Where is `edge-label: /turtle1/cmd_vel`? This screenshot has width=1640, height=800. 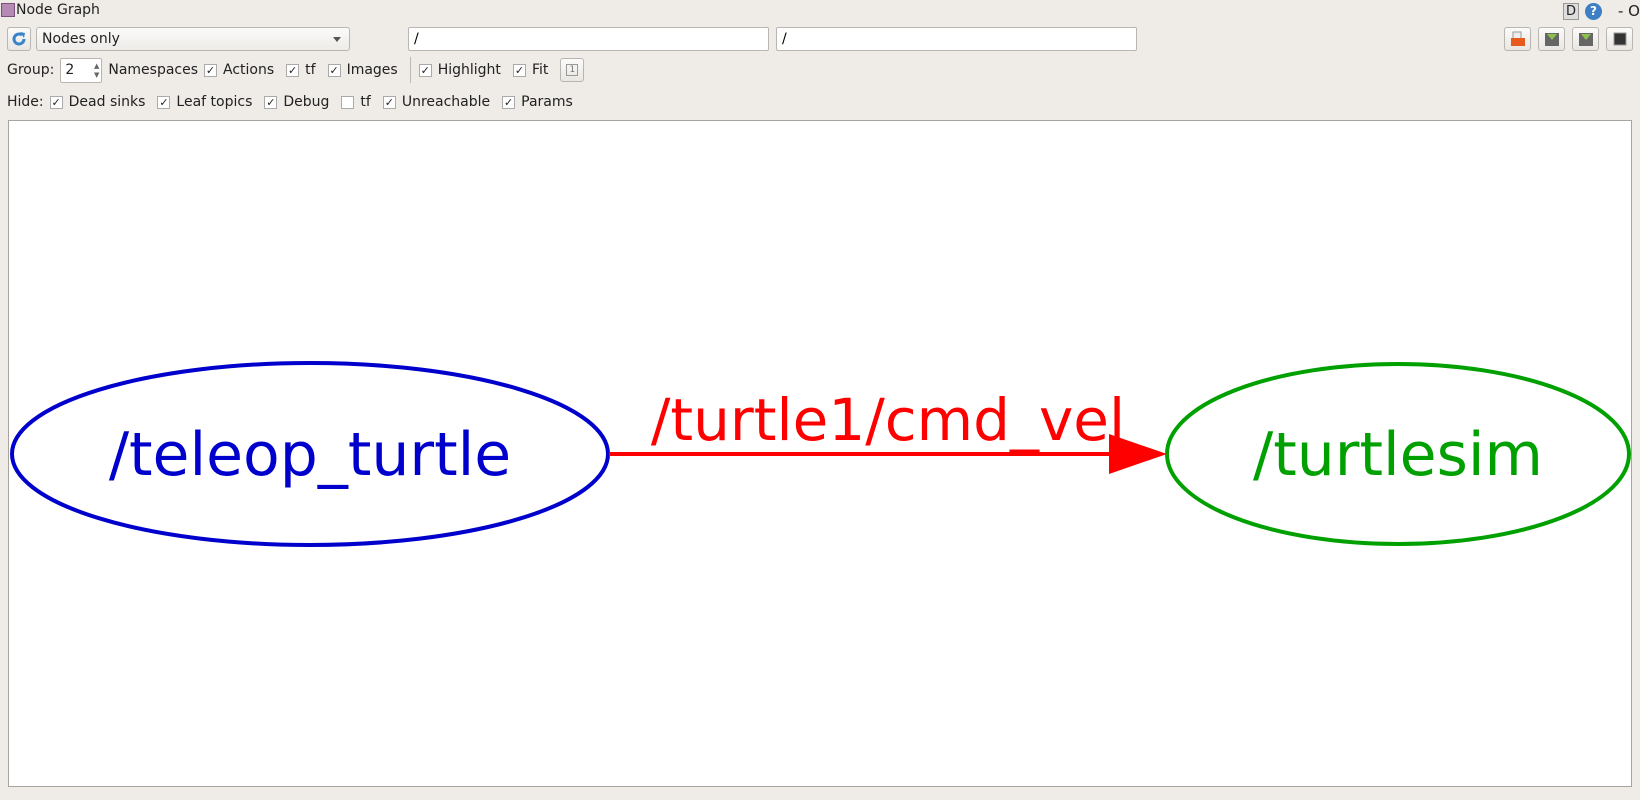 edge-label: /turtle1/cmd_vel is located at coordinates (888, 420).